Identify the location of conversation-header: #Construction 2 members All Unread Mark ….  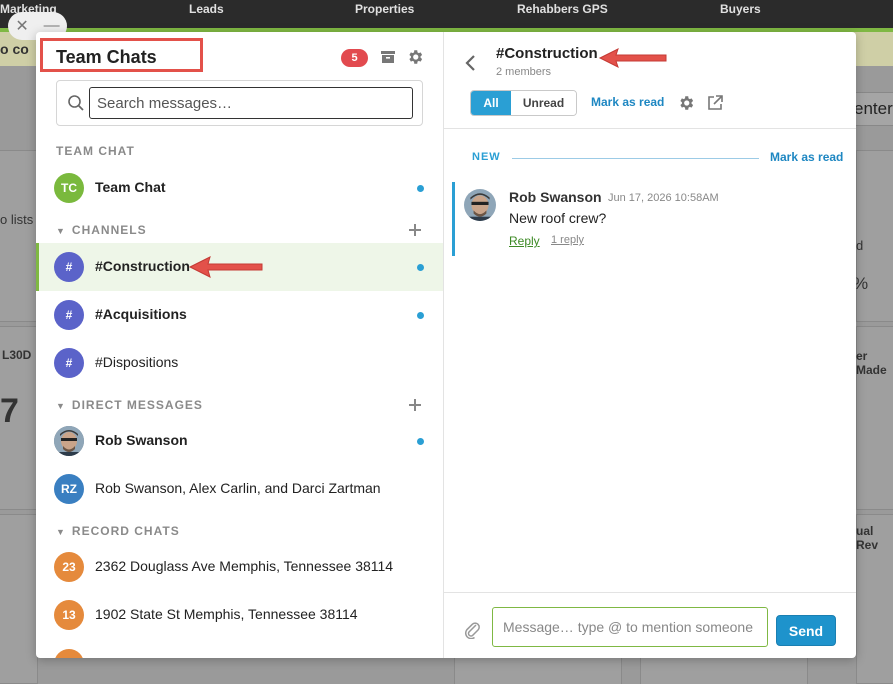
(650, 80).